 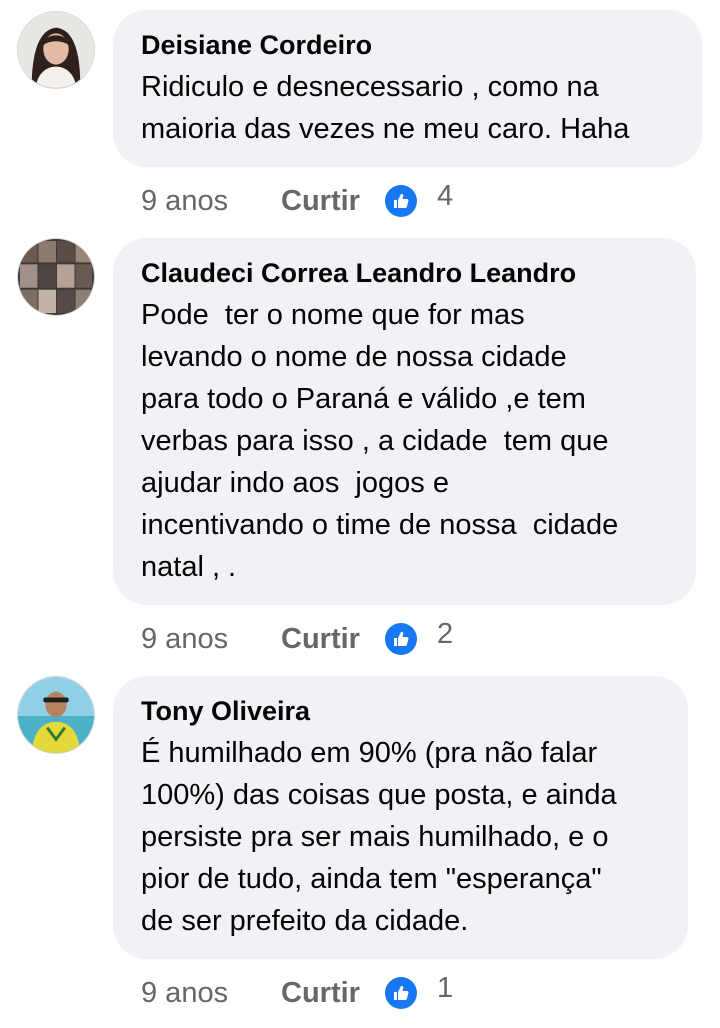 What do you see at coordinates (379, 795) in the screenshot?
I see `comment-text-line: 100%) das coisas que posta, e ainda` at bounding box center [379, 795].